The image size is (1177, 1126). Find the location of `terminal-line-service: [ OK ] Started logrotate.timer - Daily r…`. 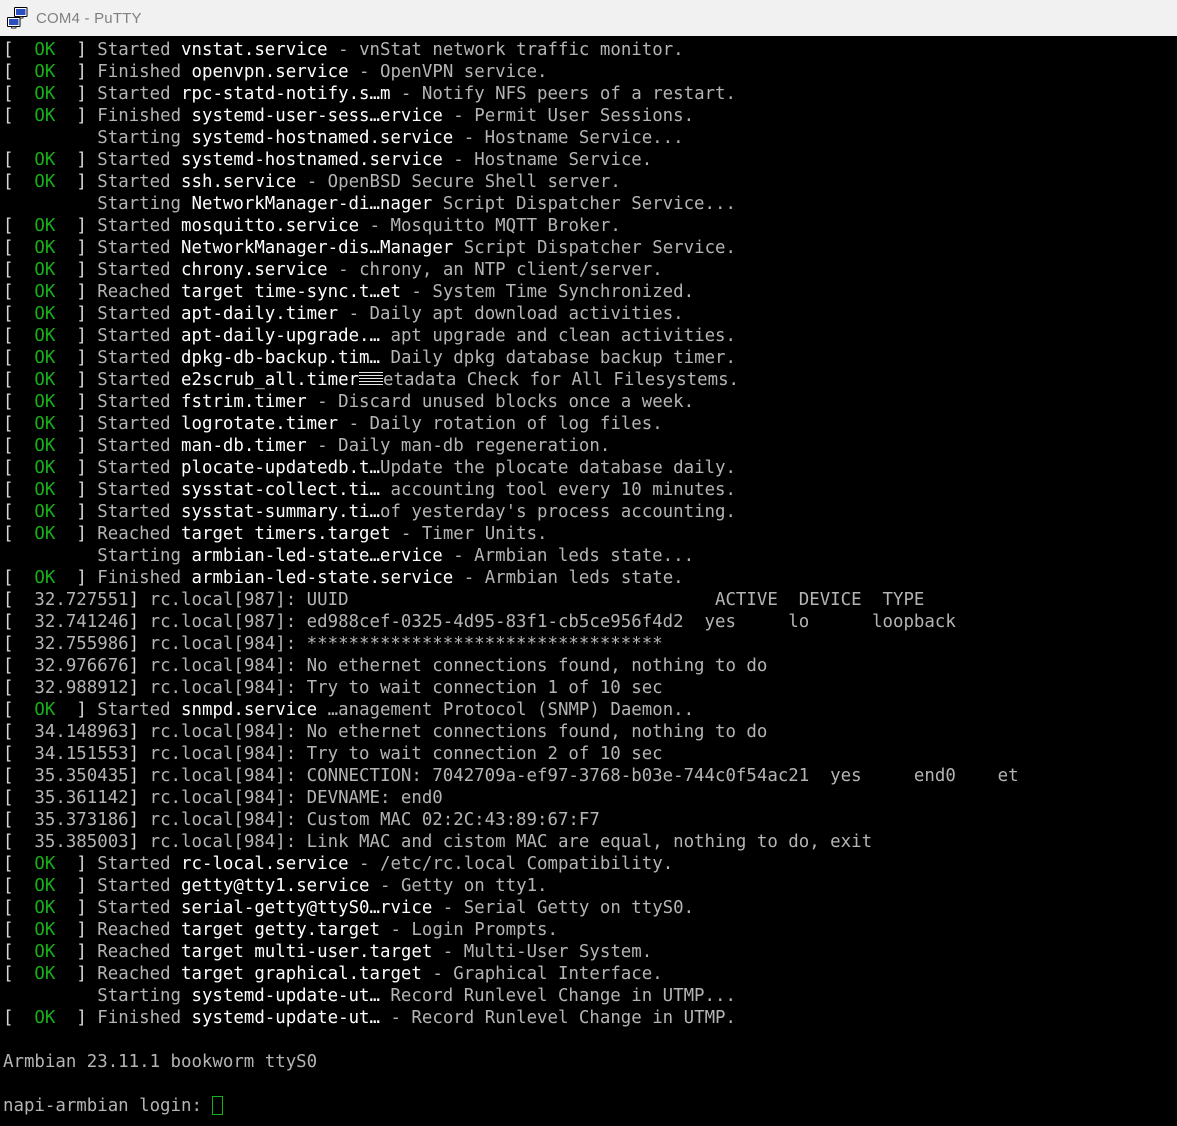

terminal-line-service: [ OK ] Started logrotate.timer - Daily r… is located at coordinates (333, 424).